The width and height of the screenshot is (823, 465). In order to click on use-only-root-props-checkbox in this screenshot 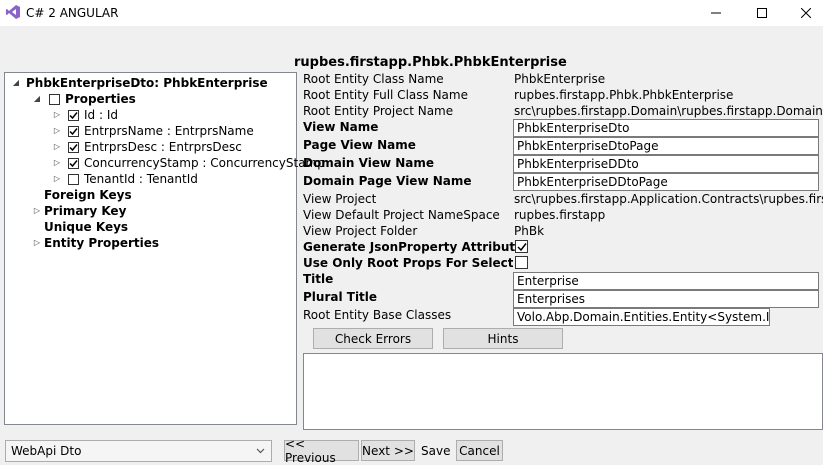, I will do `click(521, 262)`.